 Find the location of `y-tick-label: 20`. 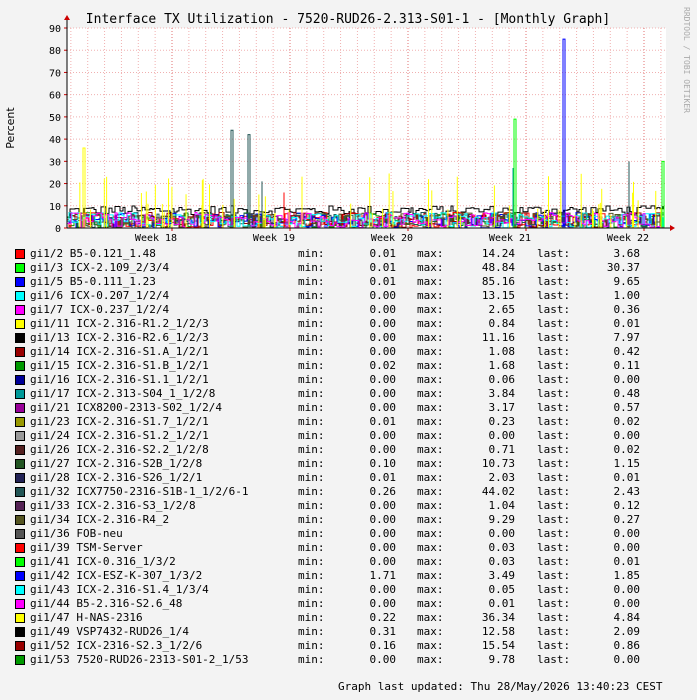

y-tick-label: 20 is located at coordinates (55, 185).